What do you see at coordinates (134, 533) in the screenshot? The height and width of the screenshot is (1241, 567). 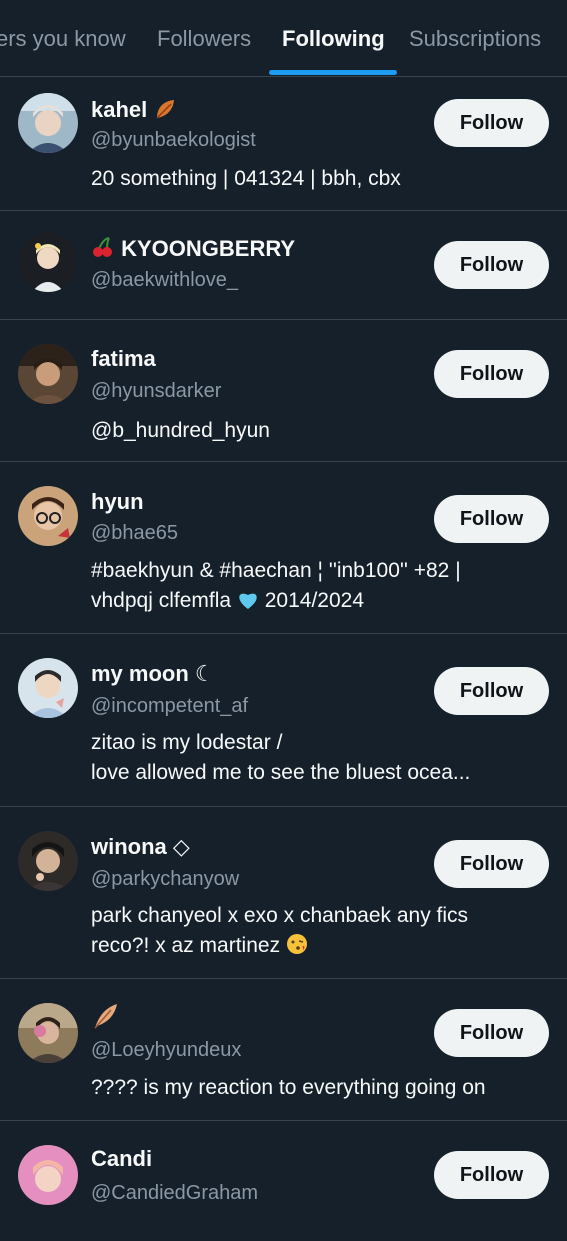 I see `account-handle: @bhae65` at bounding box center [134, 533].